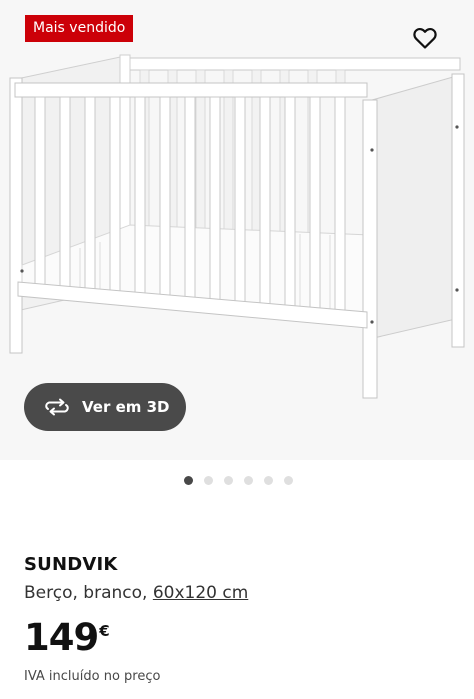 The width and height of the screenshot is (474, 699). I want to click on product-type: Berço, branco,, so click(88, 593).